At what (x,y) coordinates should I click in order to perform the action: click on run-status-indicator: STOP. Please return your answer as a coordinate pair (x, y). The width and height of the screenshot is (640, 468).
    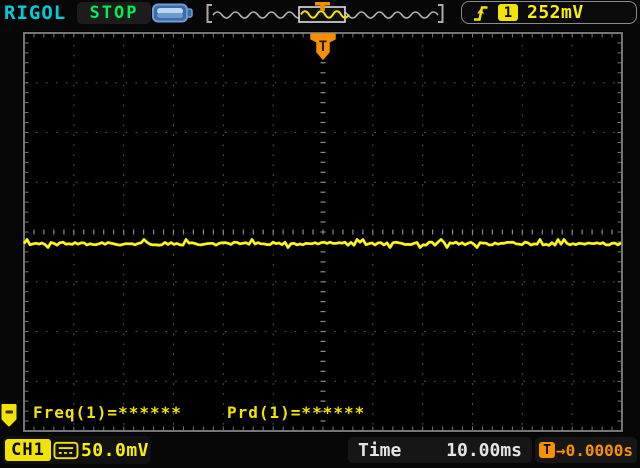
    Looking at the image, I should click on (114, 13).